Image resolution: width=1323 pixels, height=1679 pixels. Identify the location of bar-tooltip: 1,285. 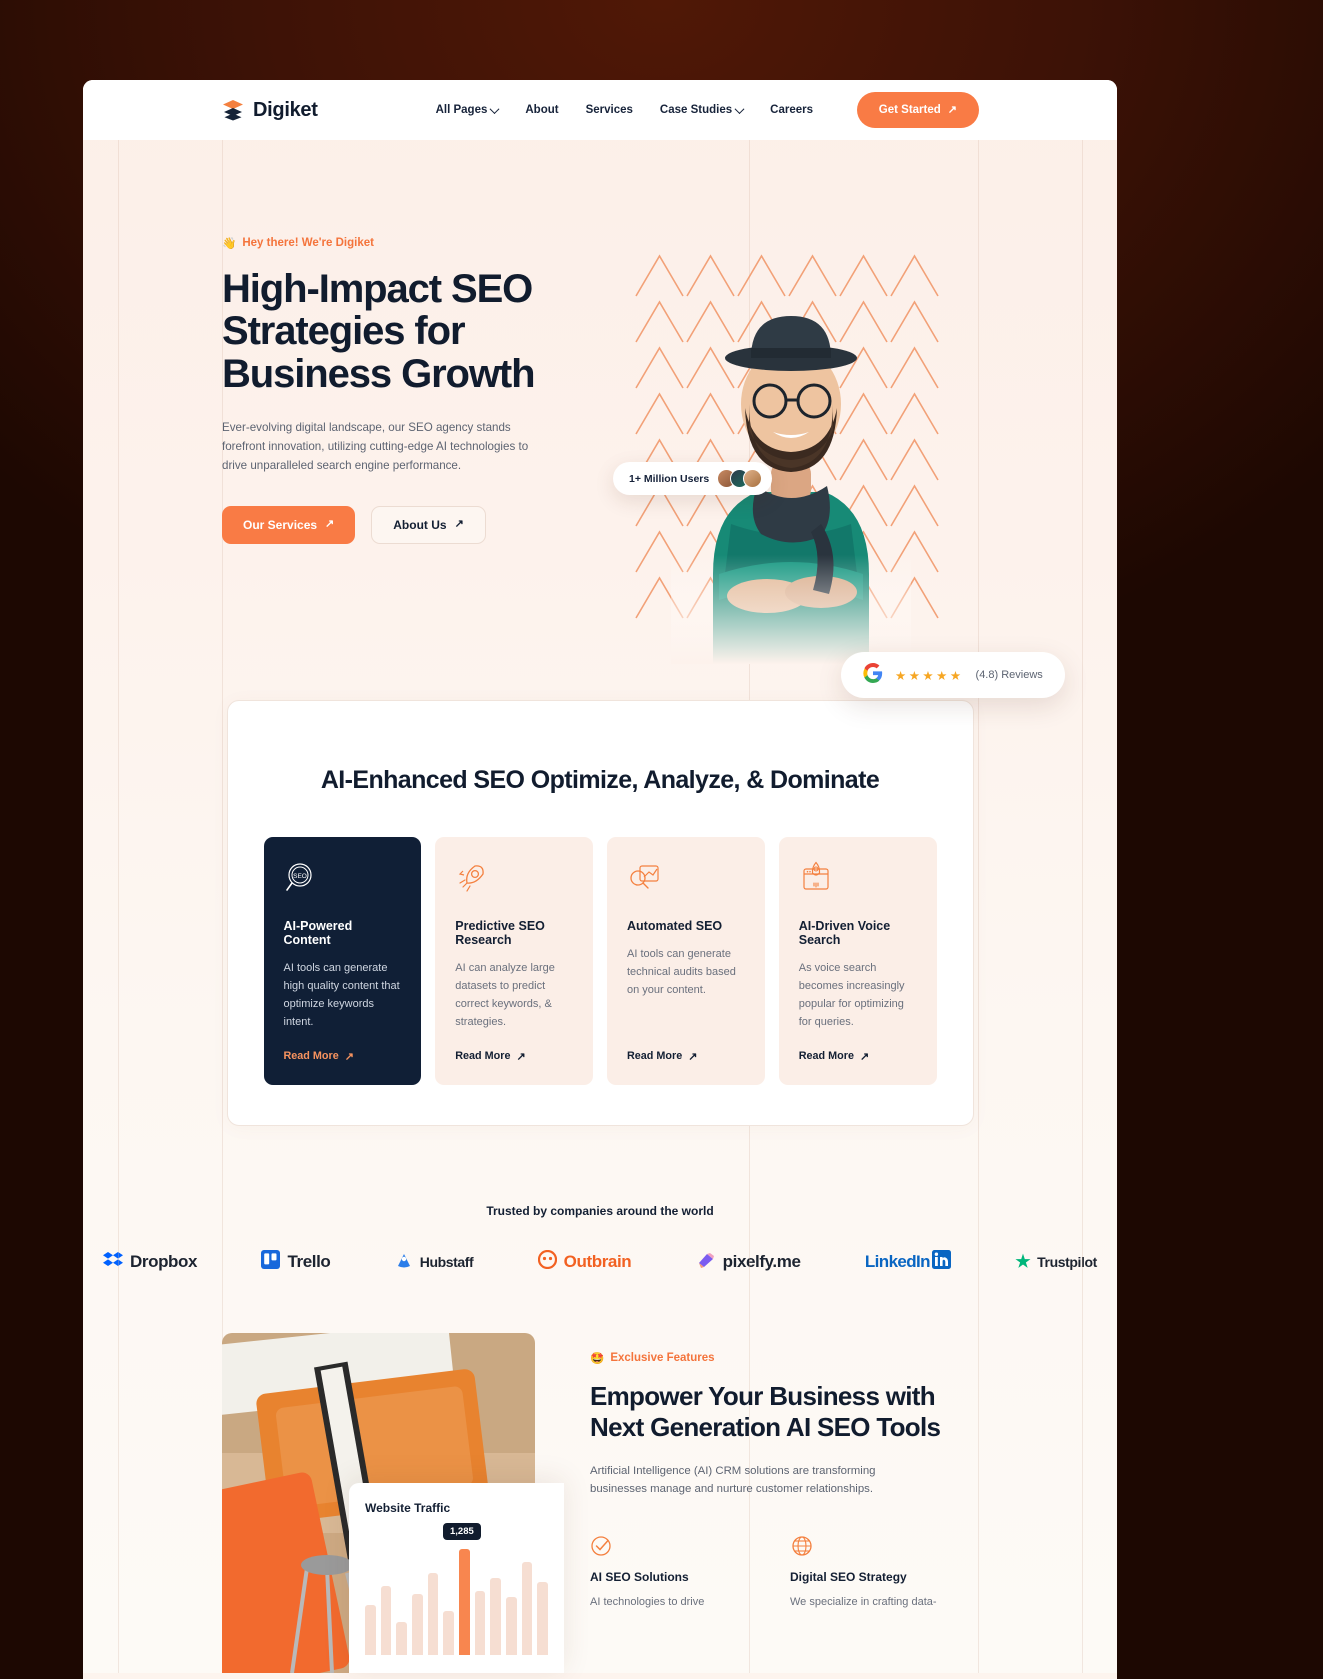
(462, 1531).